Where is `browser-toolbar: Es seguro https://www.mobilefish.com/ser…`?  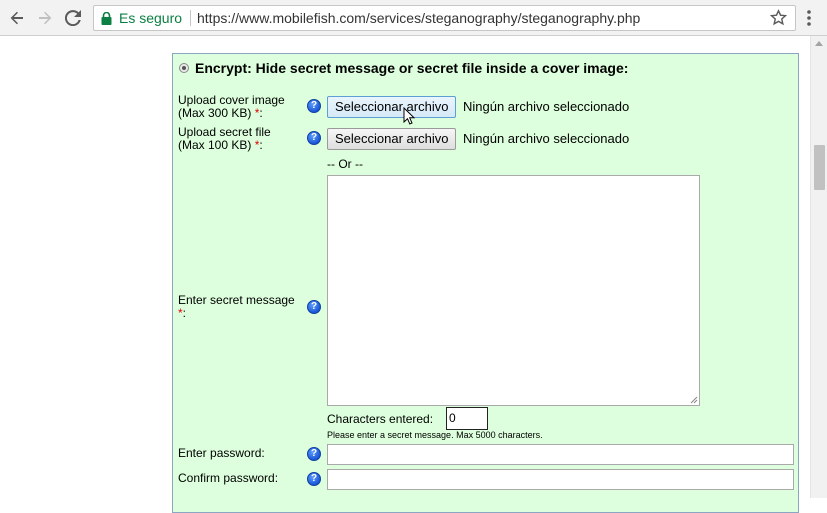
browser-toolbar: Es seguro https://www.mobilefish.com/ser… is located at coordinates (413, 18).